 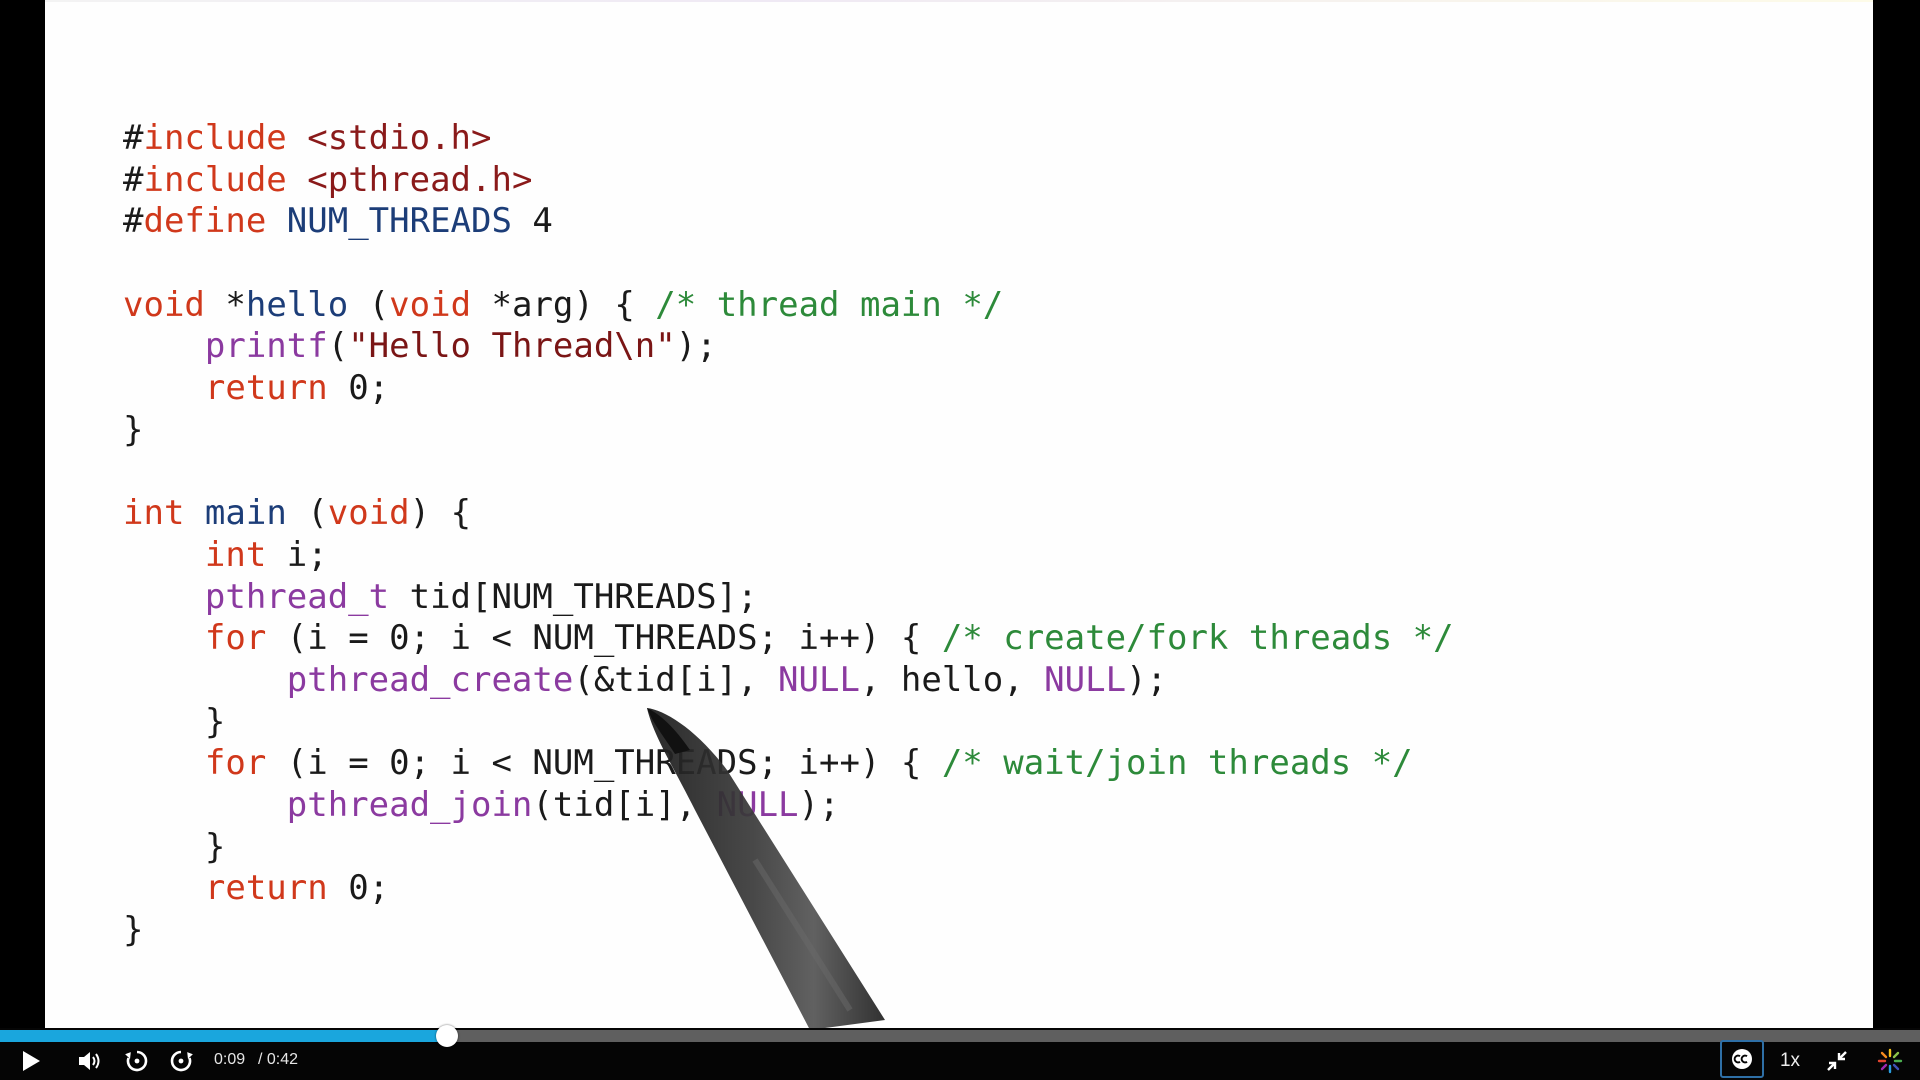 What do you see at coordinates (788, 222) in the screenshot?
I see `code-line: #define NUM_THREADS 4` at bounding box center [788, 222].